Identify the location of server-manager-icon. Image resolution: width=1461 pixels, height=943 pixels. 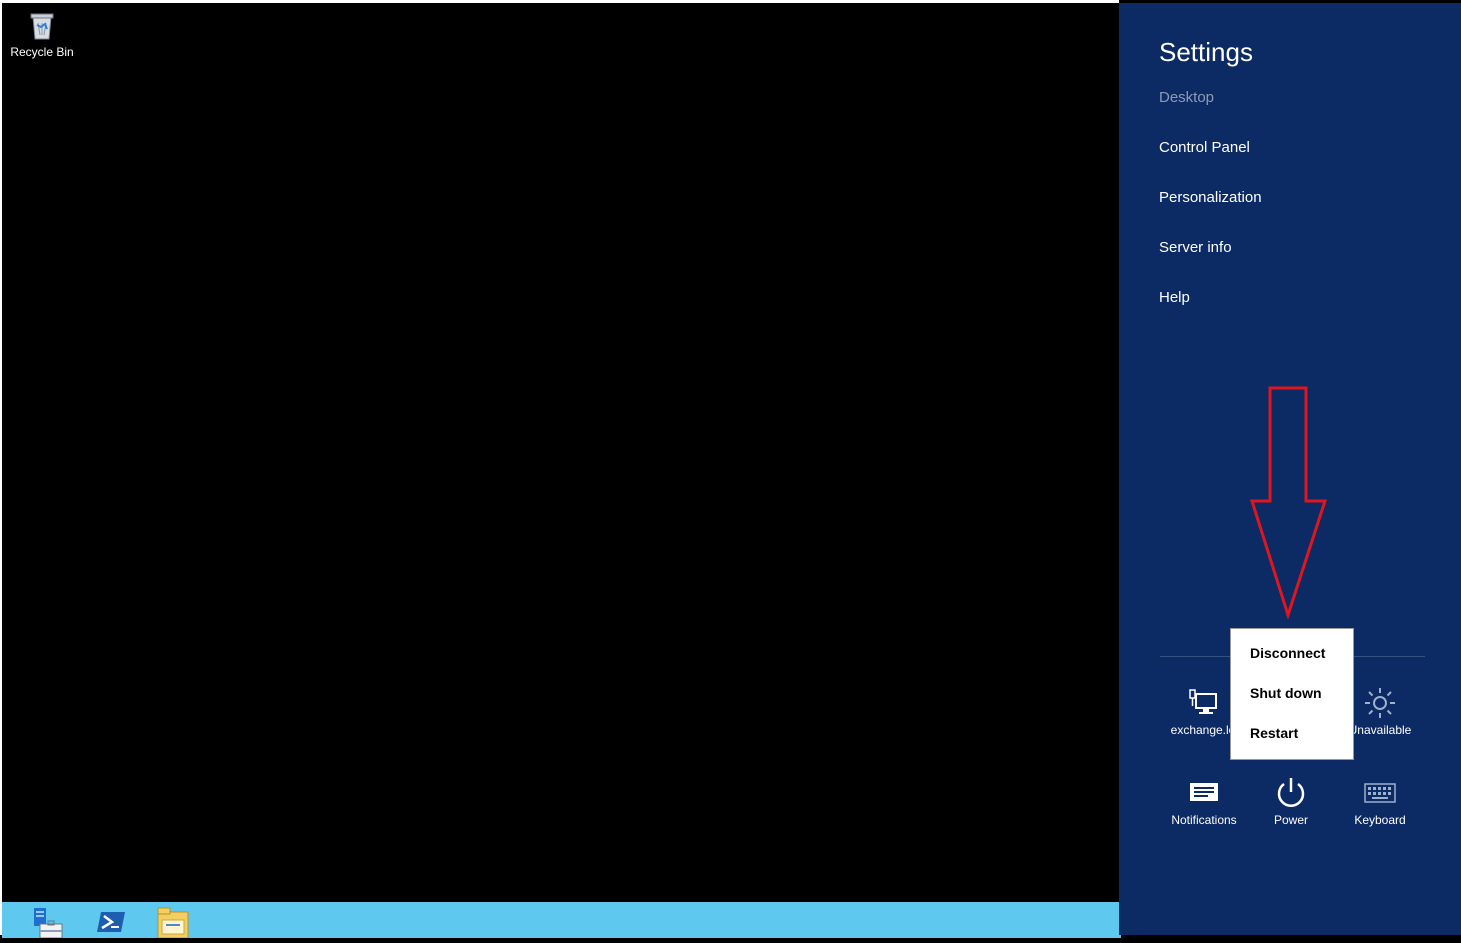
(48, 923).